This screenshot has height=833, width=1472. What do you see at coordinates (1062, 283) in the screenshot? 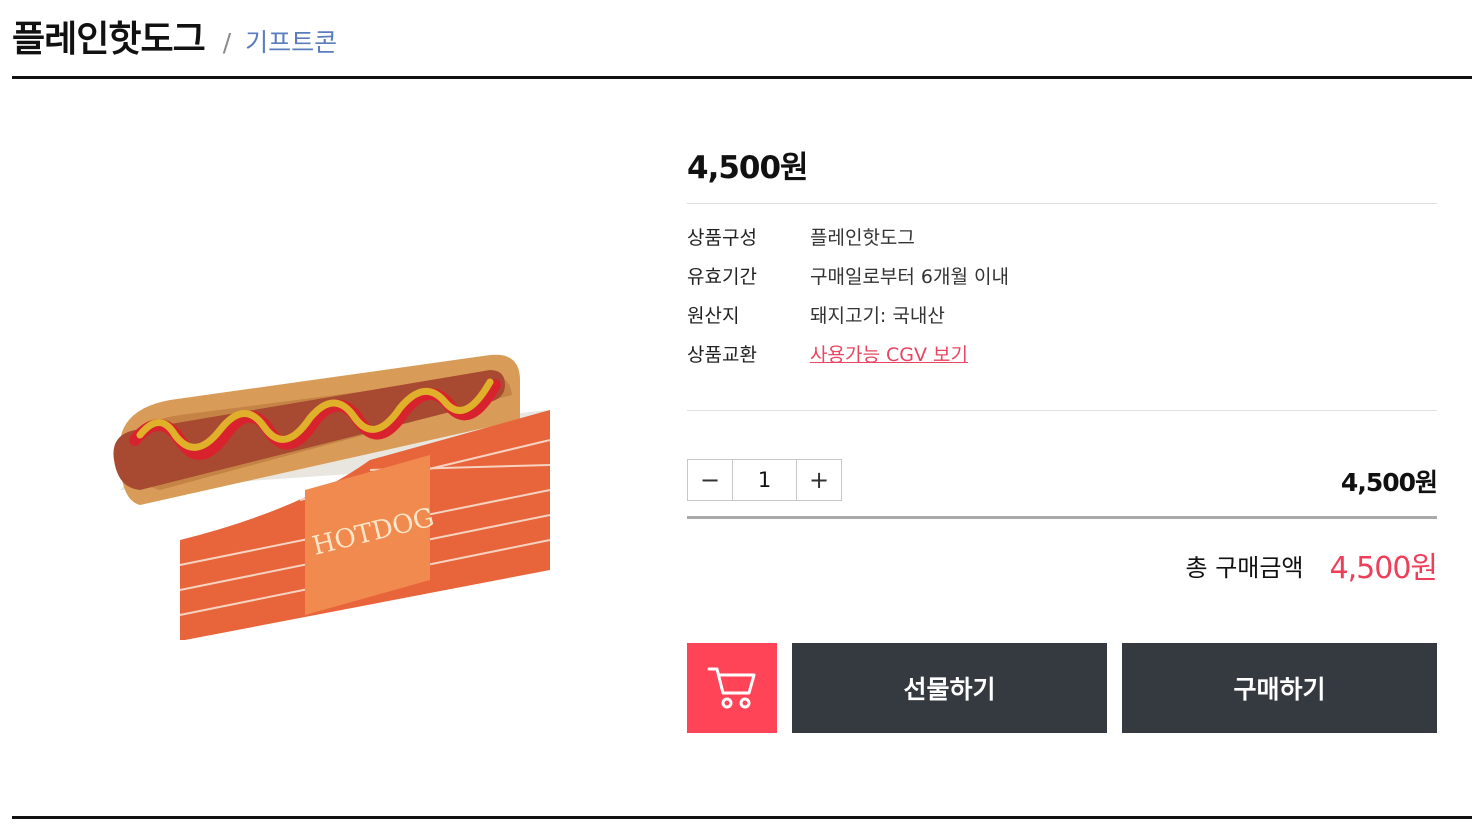
I see `spec-row-validity: 유효기간 구매일로부터 6개월 이내` at bounding box center [1062, 283].